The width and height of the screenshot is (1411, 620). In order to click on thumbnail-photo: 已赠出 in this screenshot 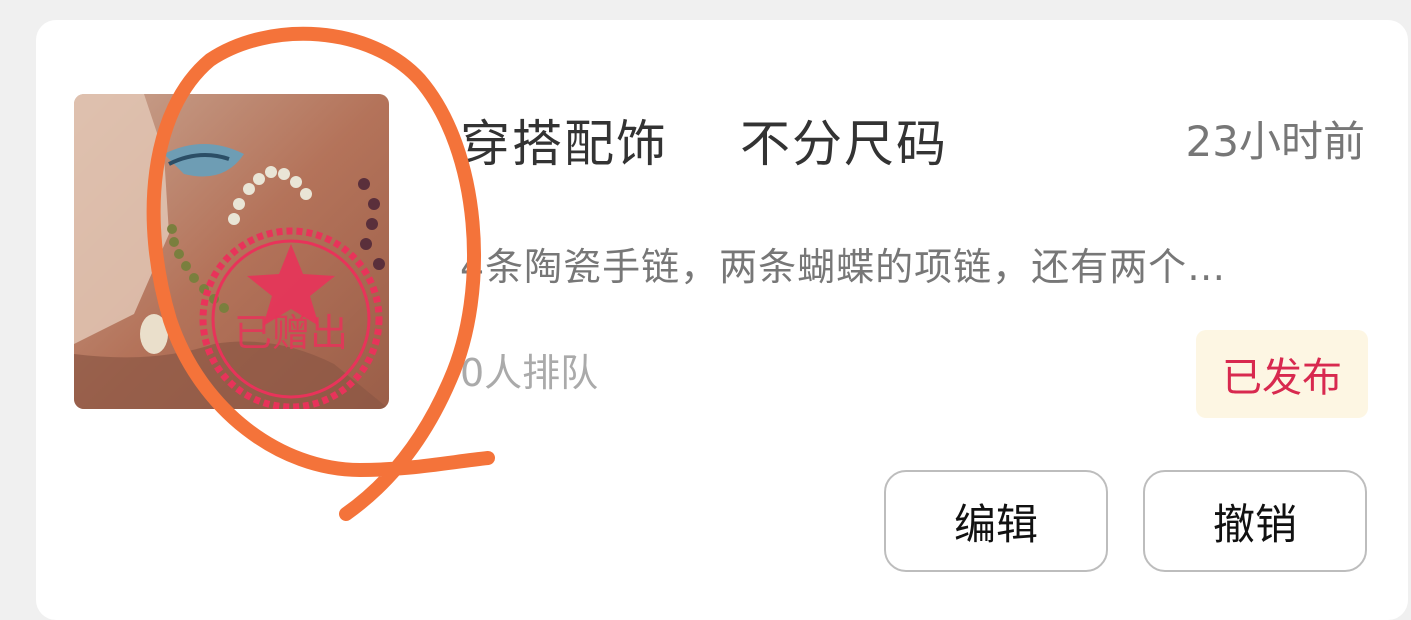, I will do `click(231, 251)`.